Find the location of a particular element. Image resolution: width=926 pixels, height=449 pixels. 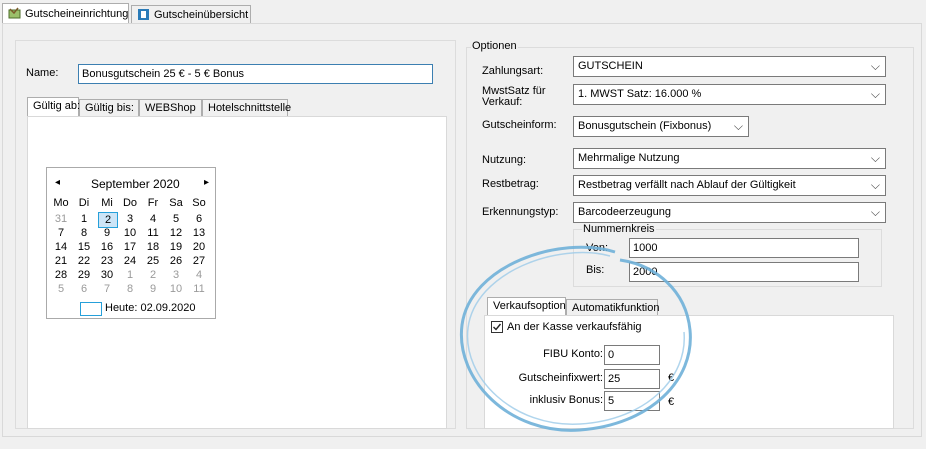

calendar-month: September 2020 is located at coordinates (135, 184).